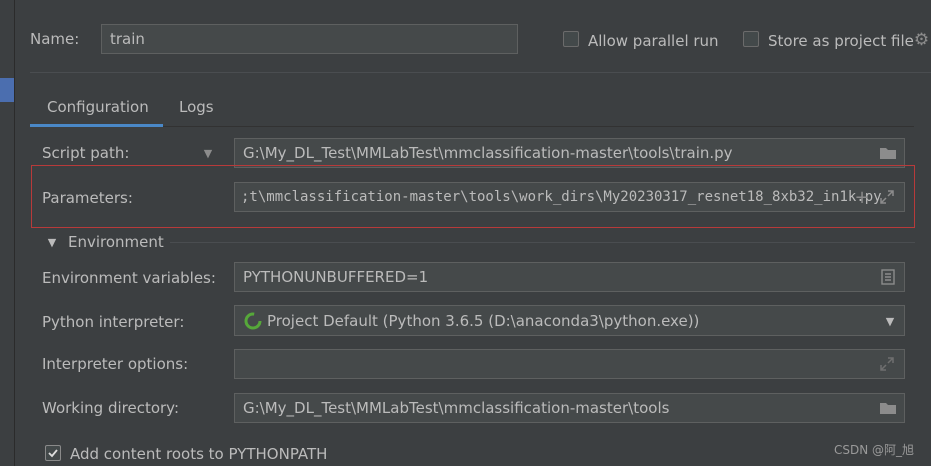 The image size is (931, 466). What do you see at coordinates (309, 39) in the screenshot?
I see `name-input: train` at bounding box center [309, 39].